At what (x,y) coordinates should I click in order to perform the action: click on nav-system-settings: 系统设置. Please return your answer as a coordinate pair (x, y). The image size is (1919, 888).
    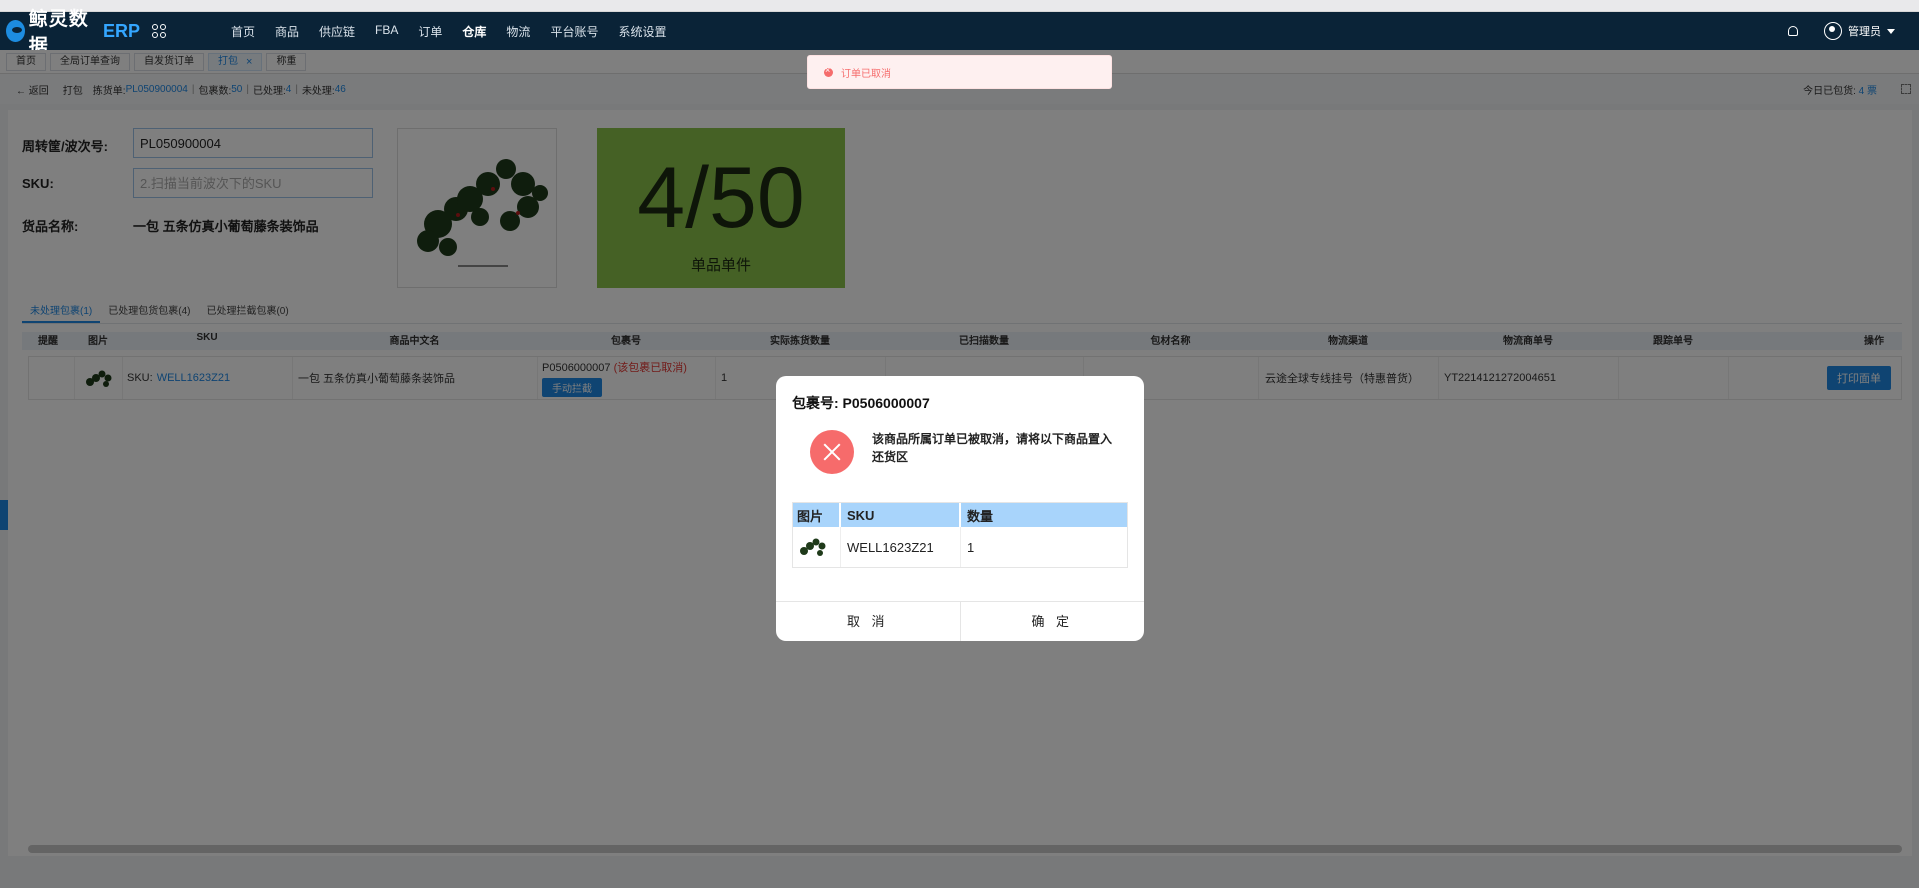
    Looking at the image, I should click on (642, 31).